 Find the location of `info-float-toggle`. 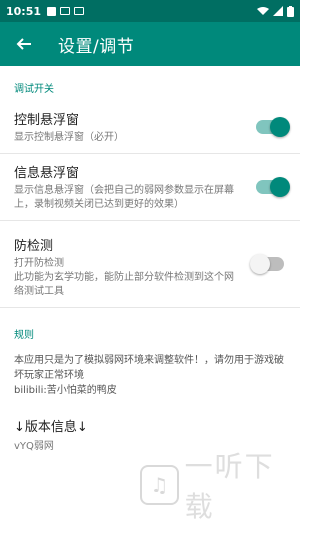

info-float-toggle is located at coordinates (273, 187).